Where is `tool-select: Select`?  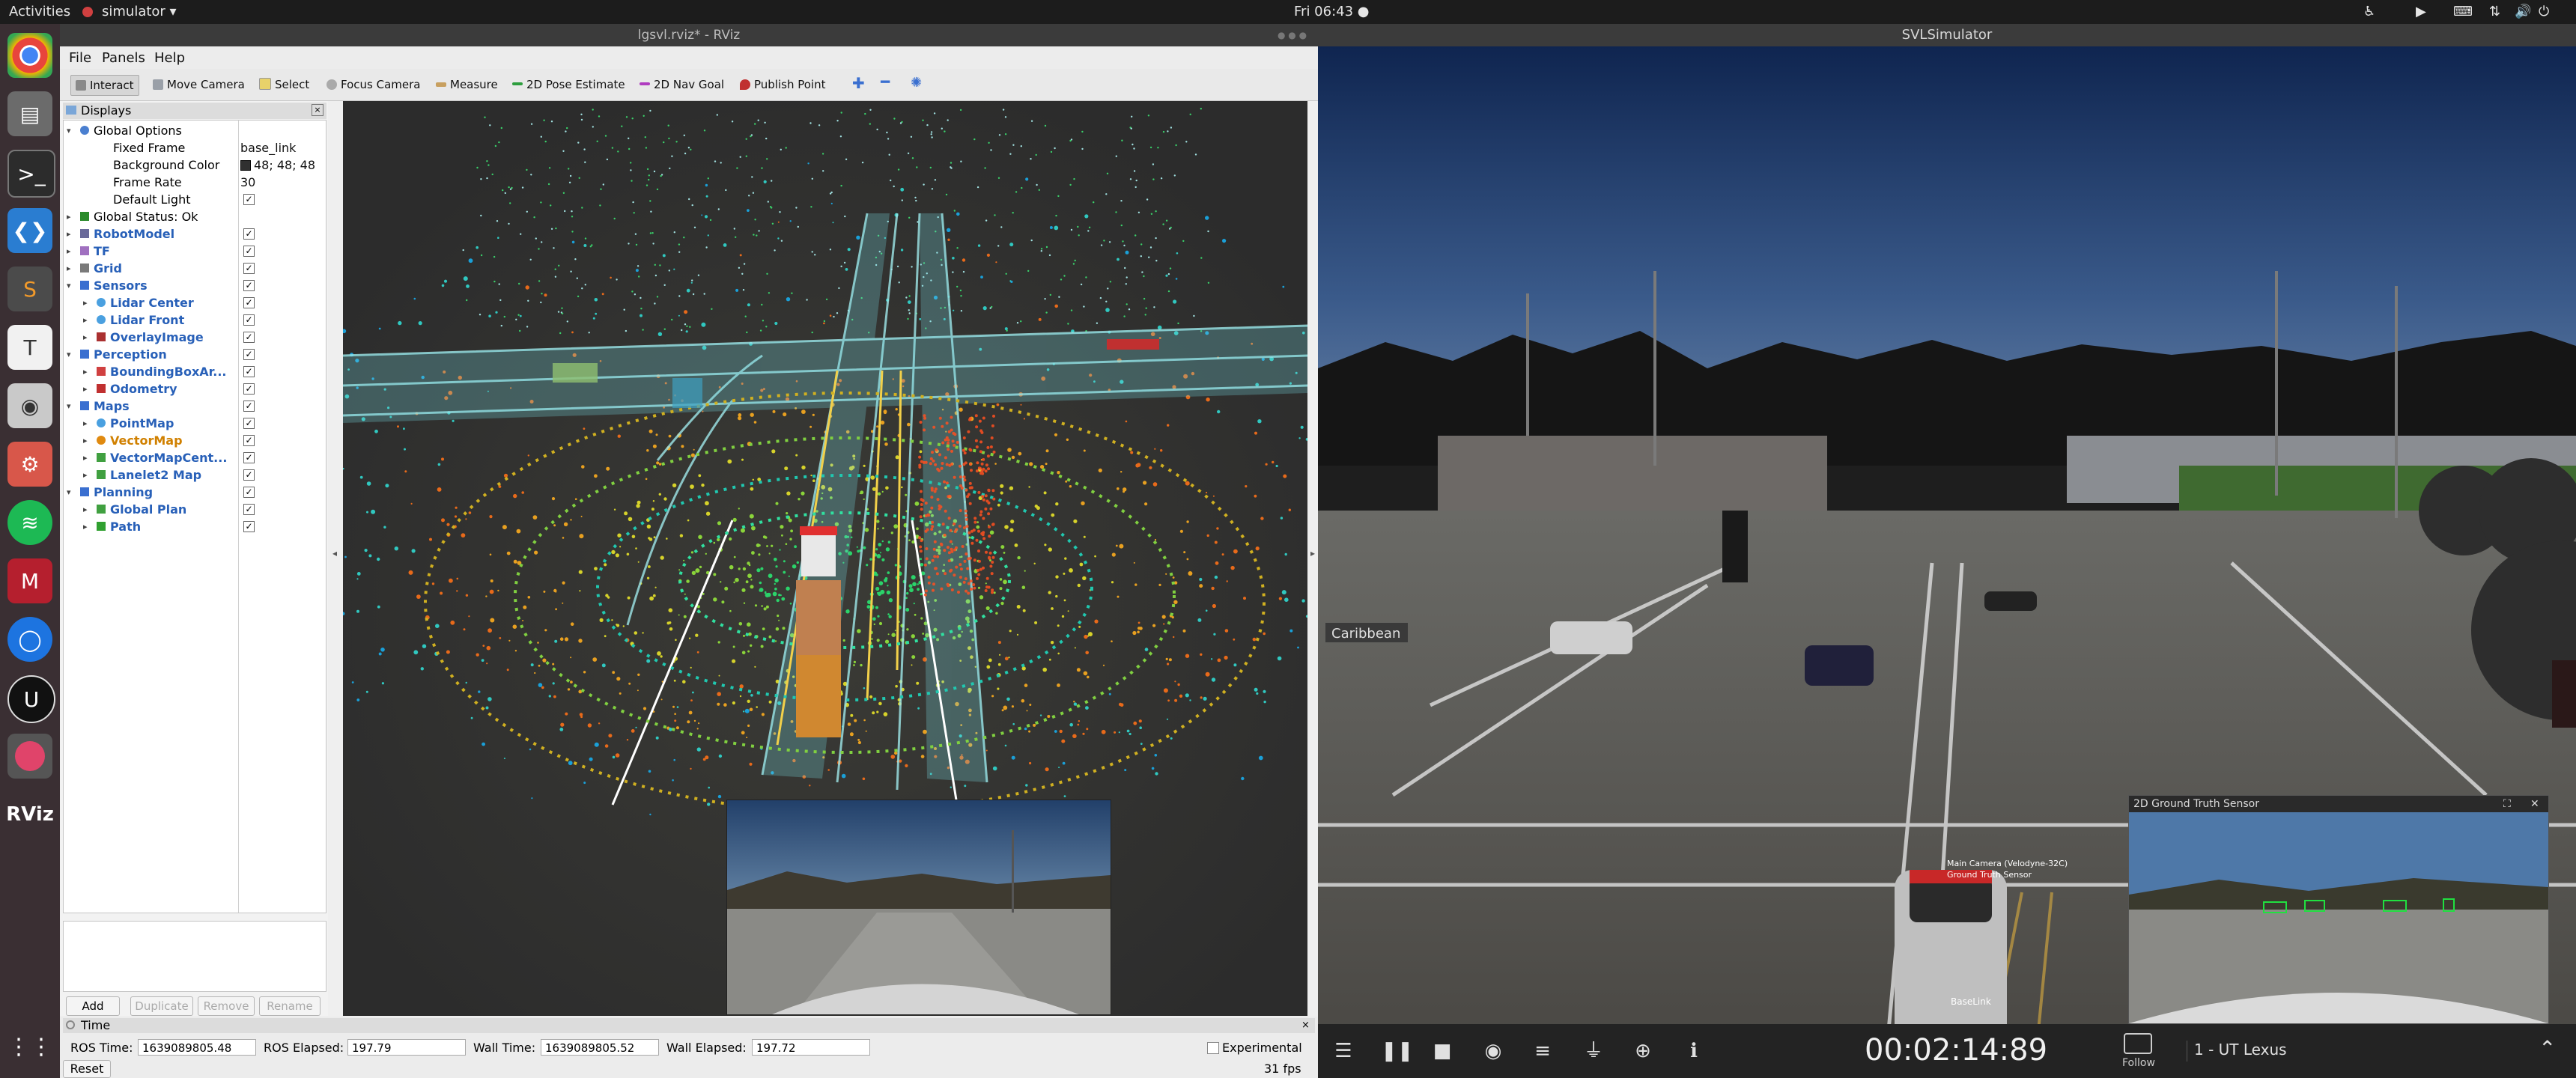
tool-select: Select is located at coordinates (284, 84).